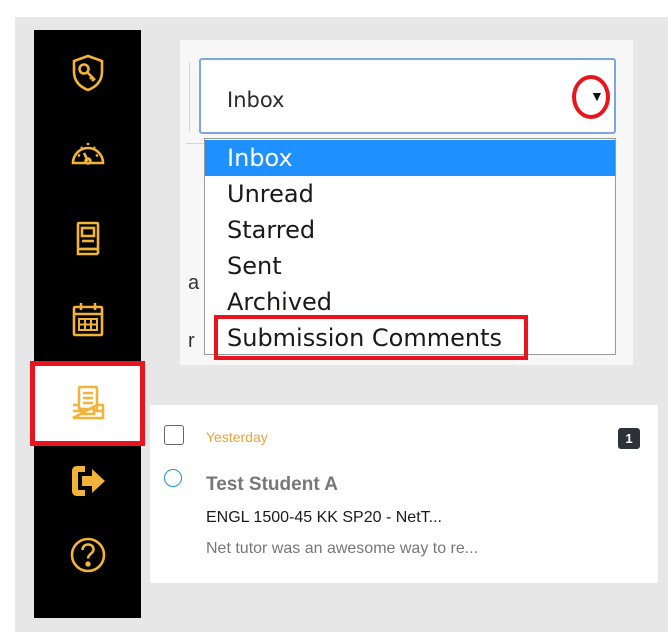 Image resolution: width=668 pixels, height=632 pixels. Describe the element at coordinates (629, 438) in the screenshot. I see `message-count-badge: 1` at that location.